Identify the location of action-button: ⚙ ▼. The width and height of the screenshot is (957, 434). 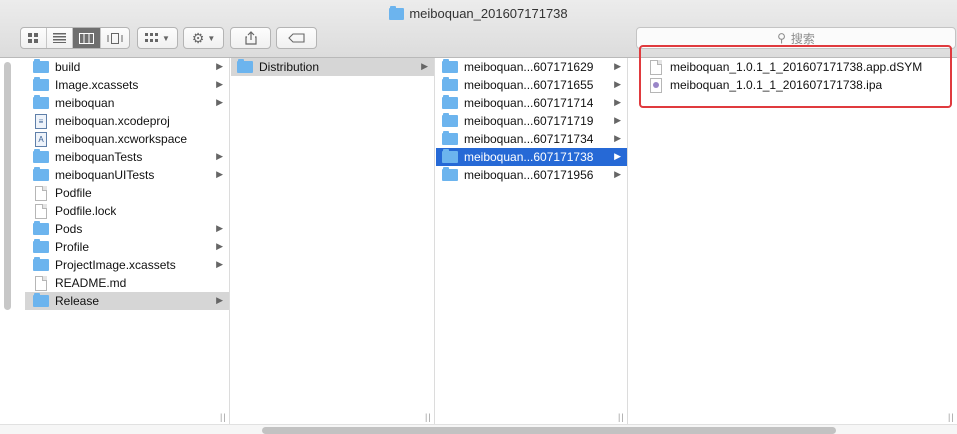
(203, 38).